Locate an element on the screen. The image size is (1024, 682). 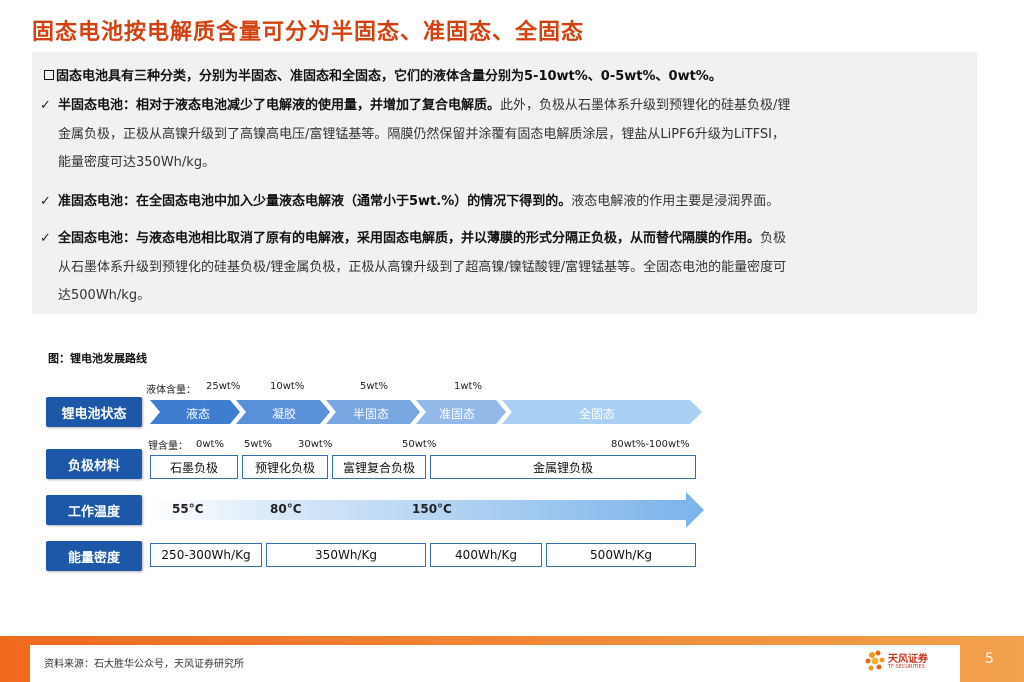
energy-cell: 400Wh/Kg is located at coordinates (486, 555).